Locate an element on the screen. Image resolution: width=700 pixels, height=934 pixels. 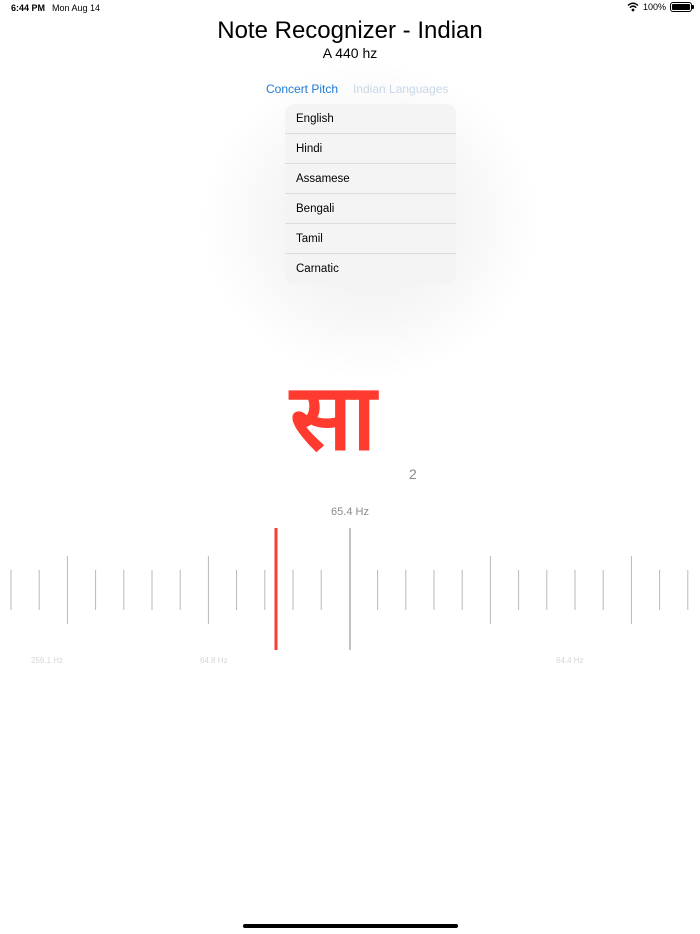
menu-item-assamese: Assamese is located at coordinates (370, 179).